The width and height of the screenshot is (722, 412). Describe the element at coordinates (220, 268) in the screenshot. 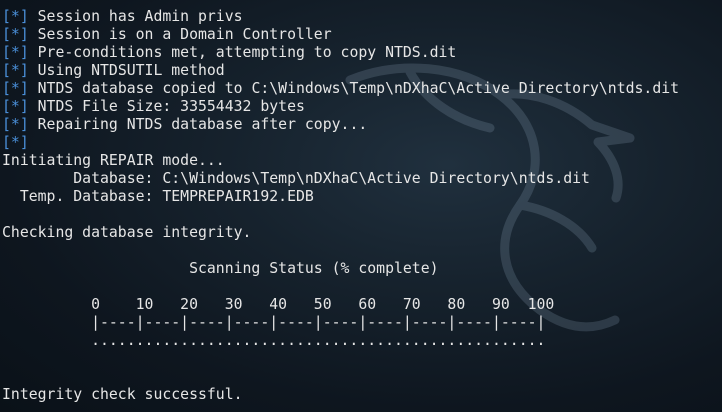

I see `line-text: Scanning Status (% complete)` at that location.